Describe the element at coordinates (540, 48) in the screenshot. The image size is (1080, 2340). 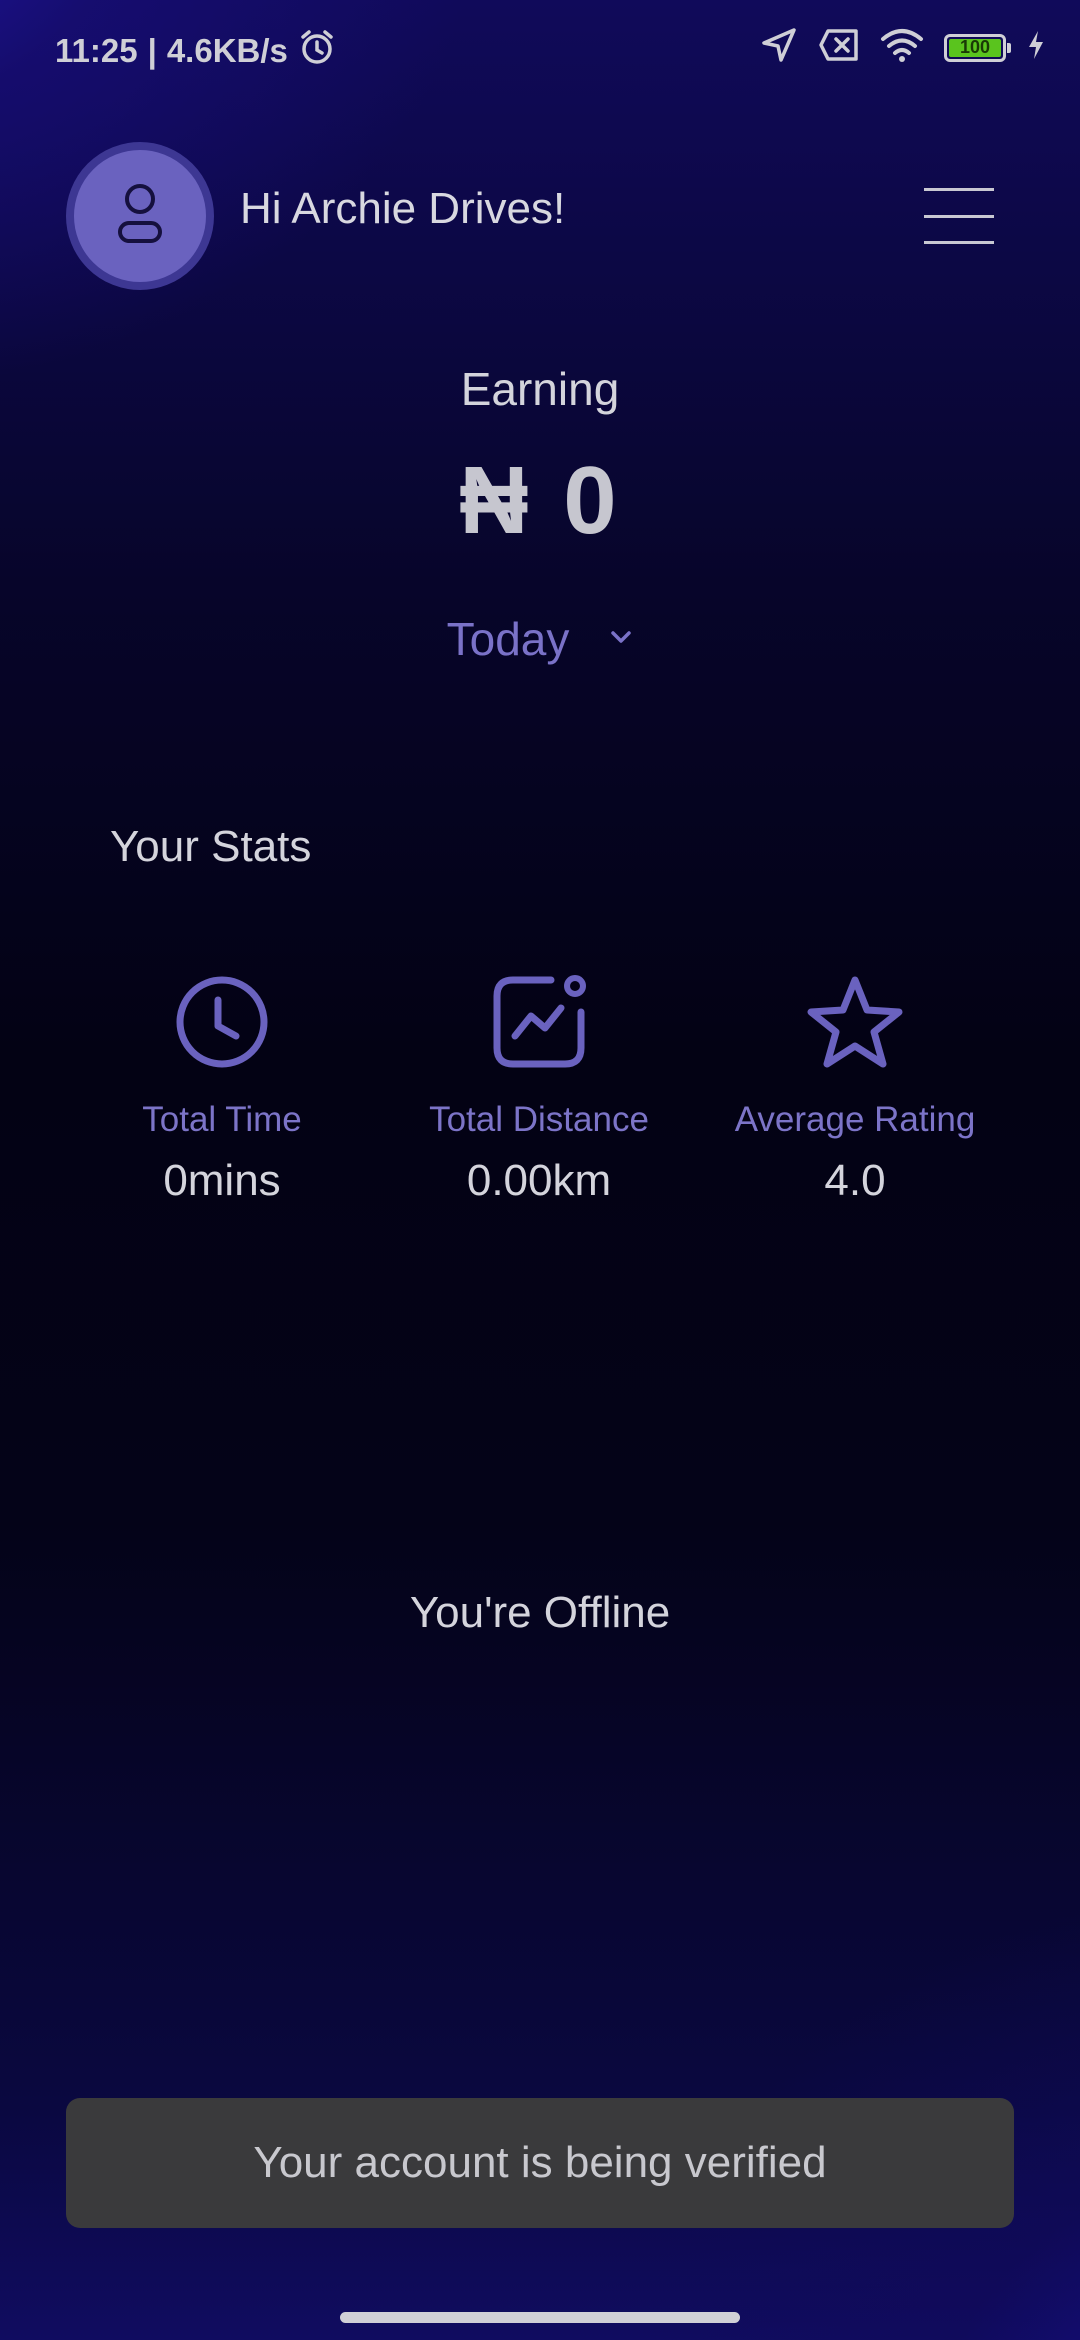
I see `status-bar: 11:25 | 4.6KB/s 100` at that location.